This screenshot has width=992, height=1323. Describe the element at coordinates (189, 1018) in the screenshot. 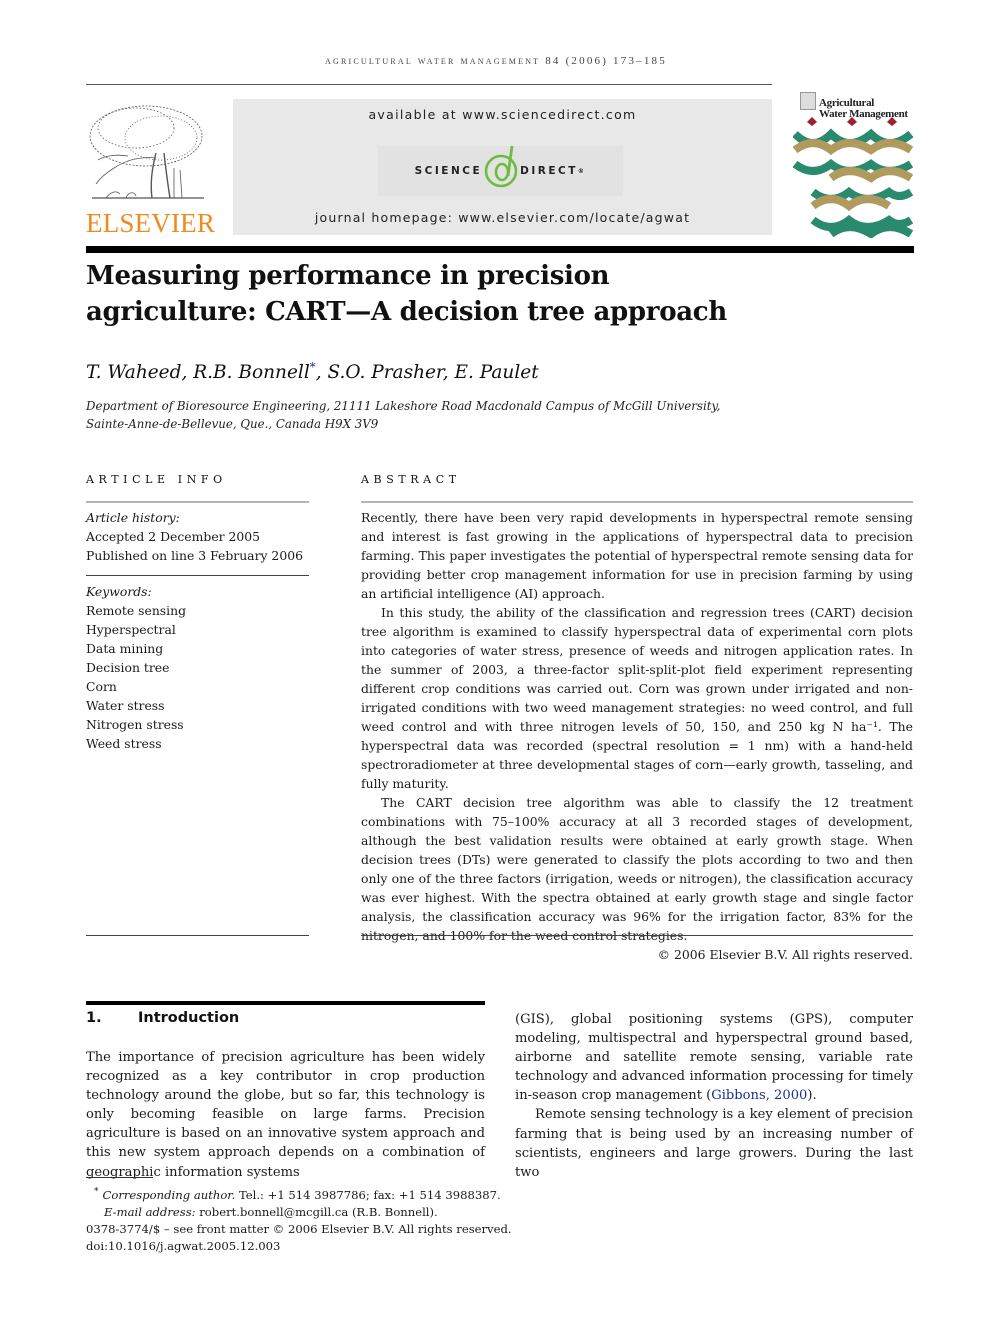

I see `section-title: Introduction` at that location.